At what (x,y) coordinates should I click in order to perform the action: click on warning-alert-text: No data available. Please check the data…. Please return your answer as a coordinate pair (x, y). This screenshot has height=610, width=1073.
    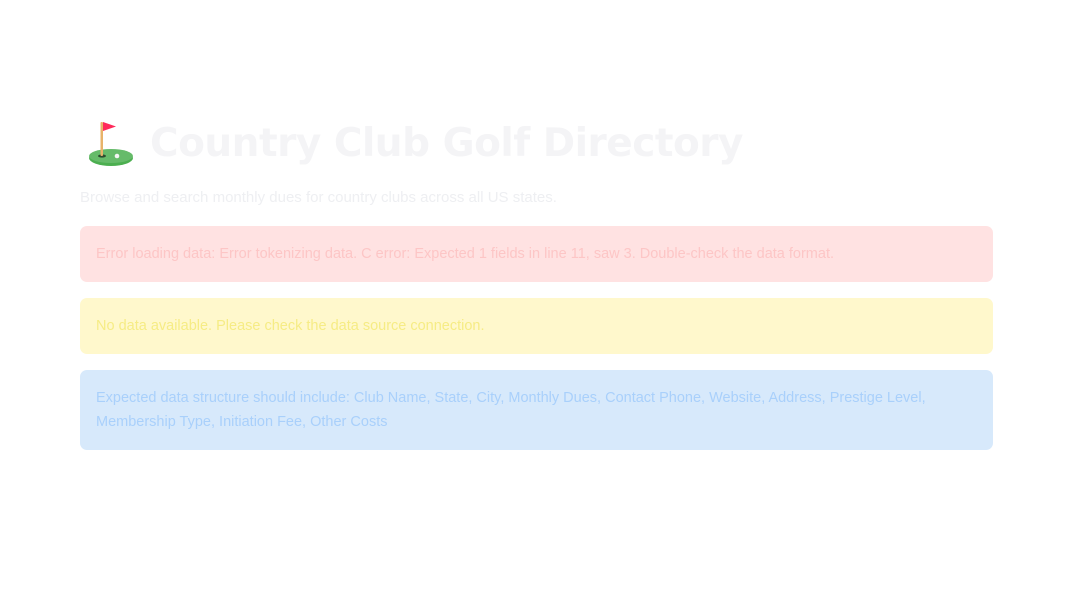
    Looking at the image, I should click on (290, 326).